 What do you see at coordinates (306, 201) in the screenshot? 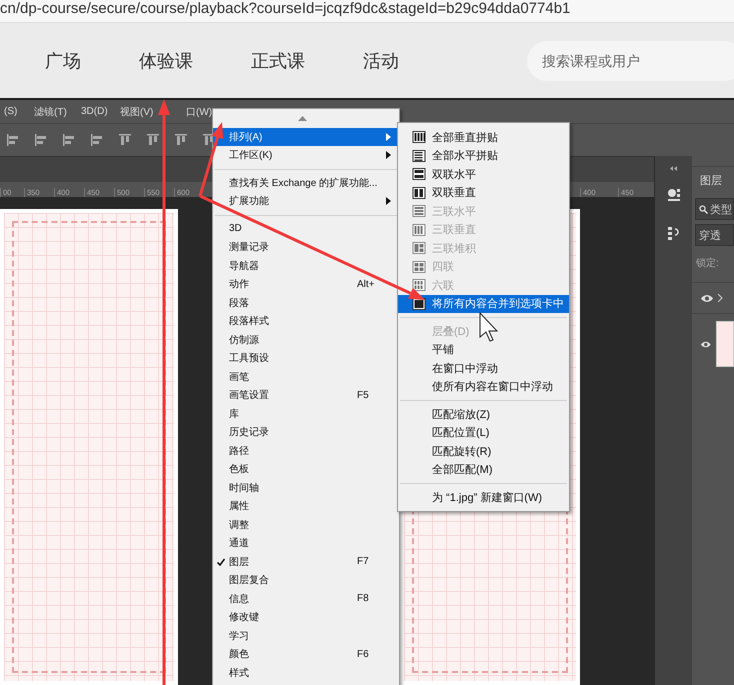
I see `menu-item: 扩展功能` at bounding box center [306, 201].